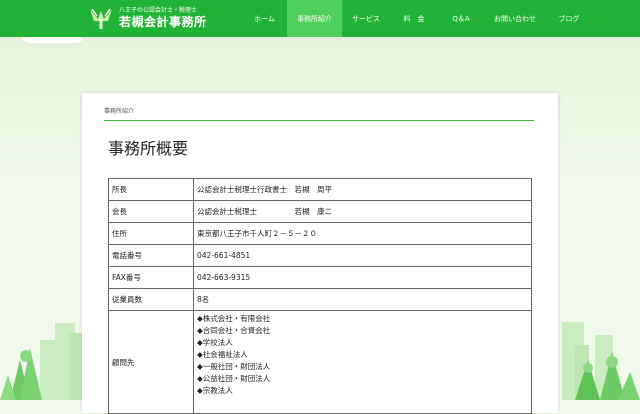 This screenshot has height=414, width=640. What do you see at coordinates (319, 120) in the screenshot?
I see `breadcrumb-divider` at bounding box center [319, 120].